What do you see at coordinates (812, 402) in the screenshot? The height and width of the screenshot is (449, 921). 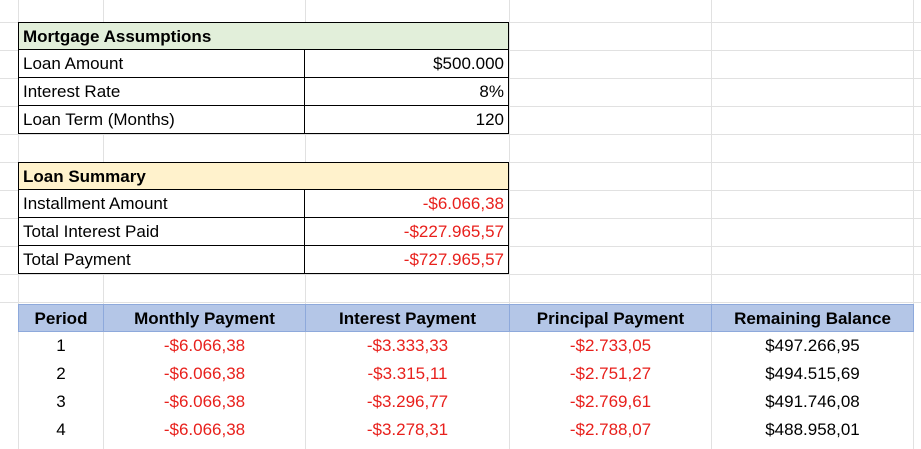 I see `cell-remaining-balance: $491.746,08` at bounding box center [812, 402].